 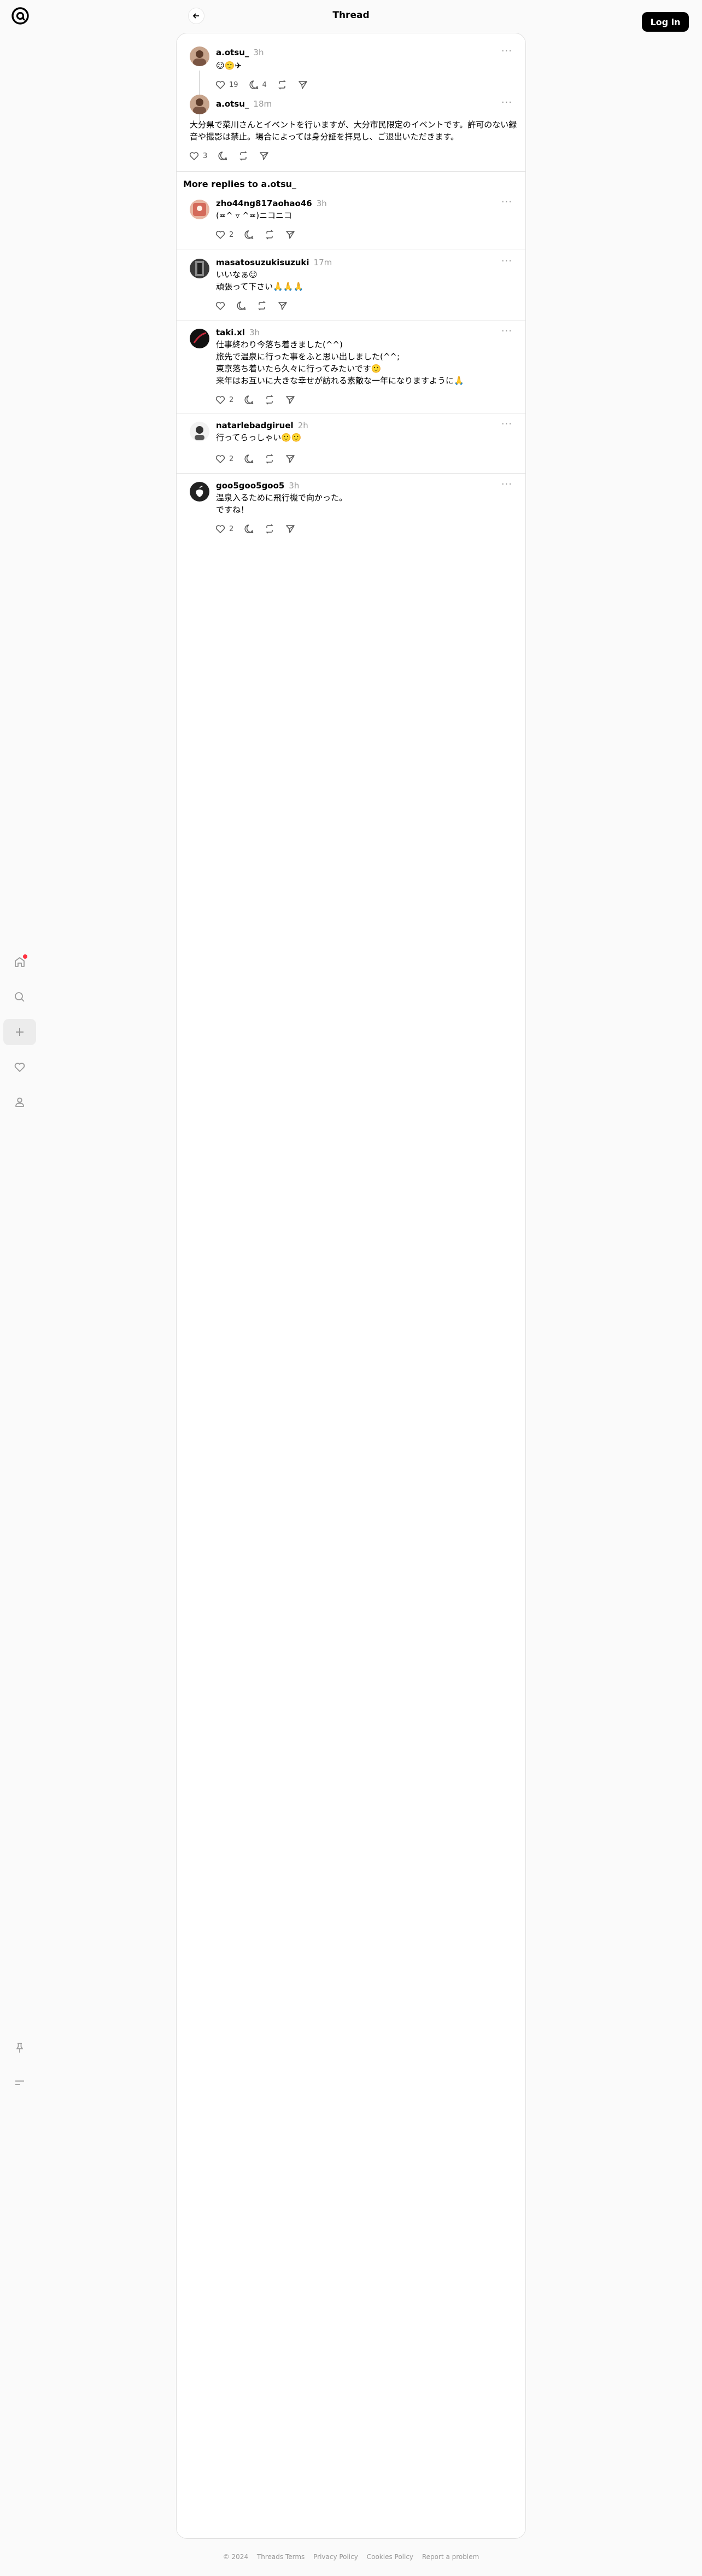 I want to click on footer-link-report: Report a problem, so click(x=450, y=2557).